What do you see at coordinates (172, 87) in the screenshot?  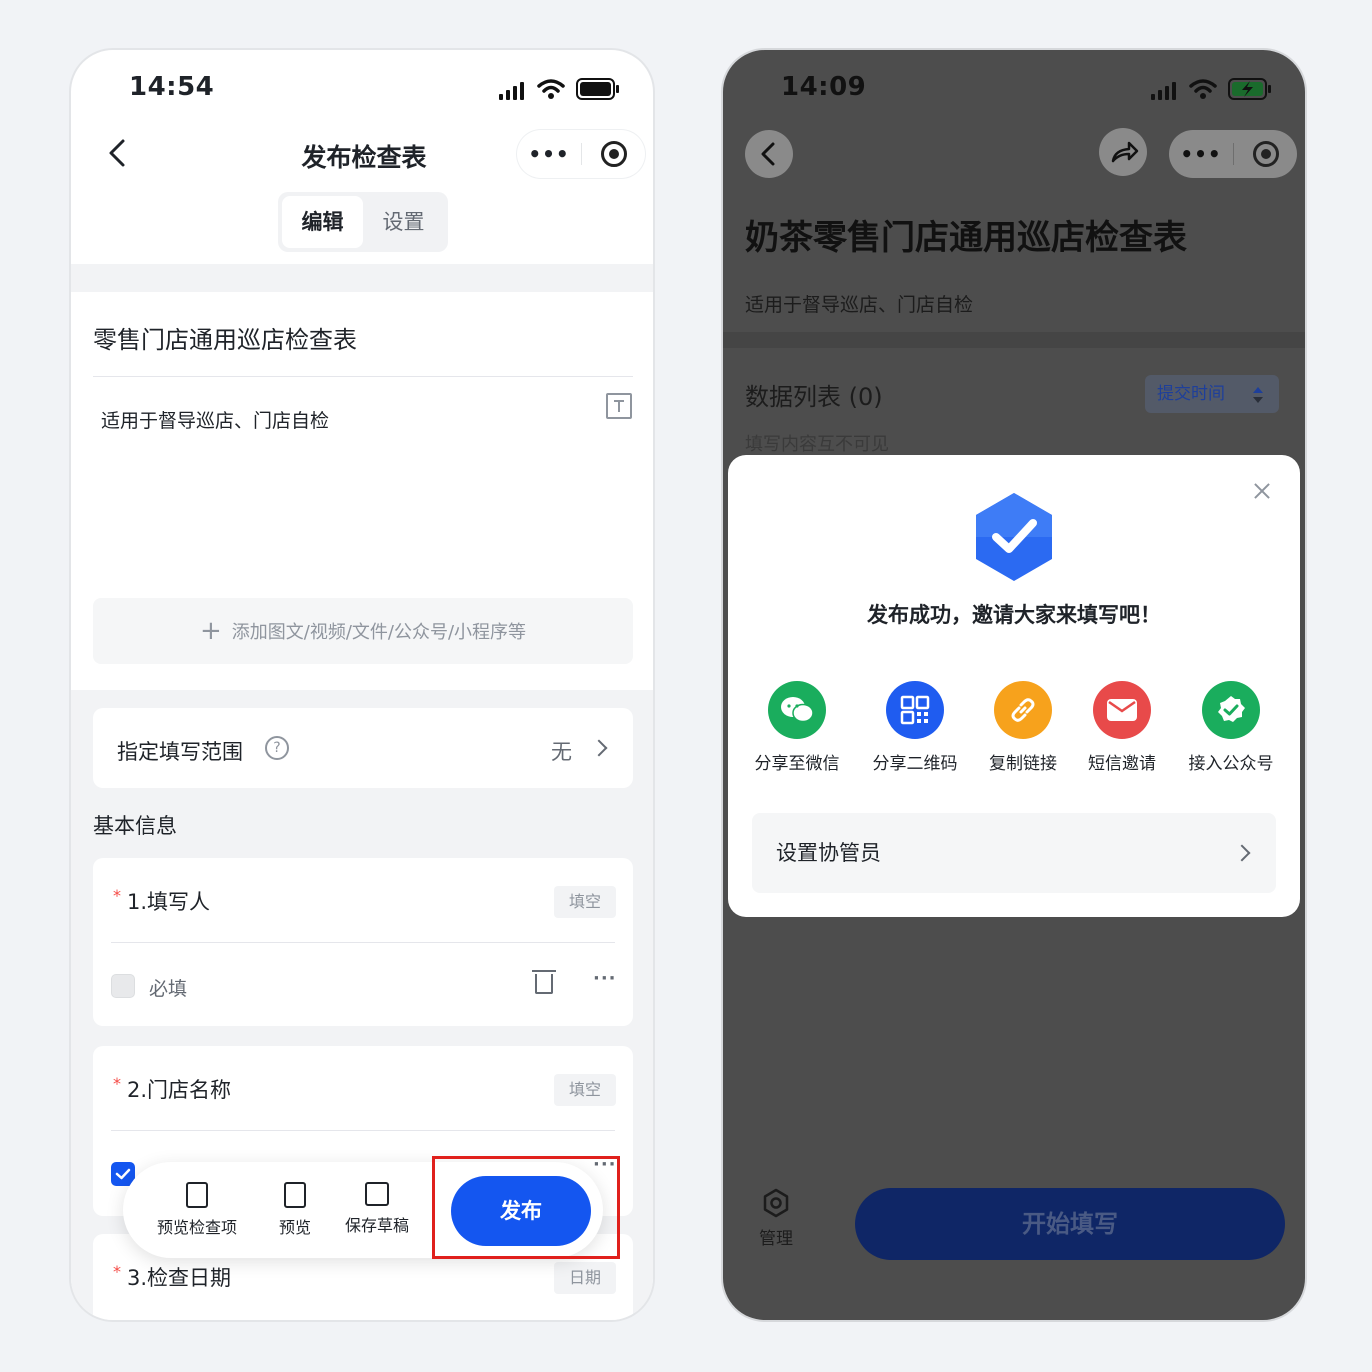 I see `status-time: 14:54` at bounding box center [172, 87].